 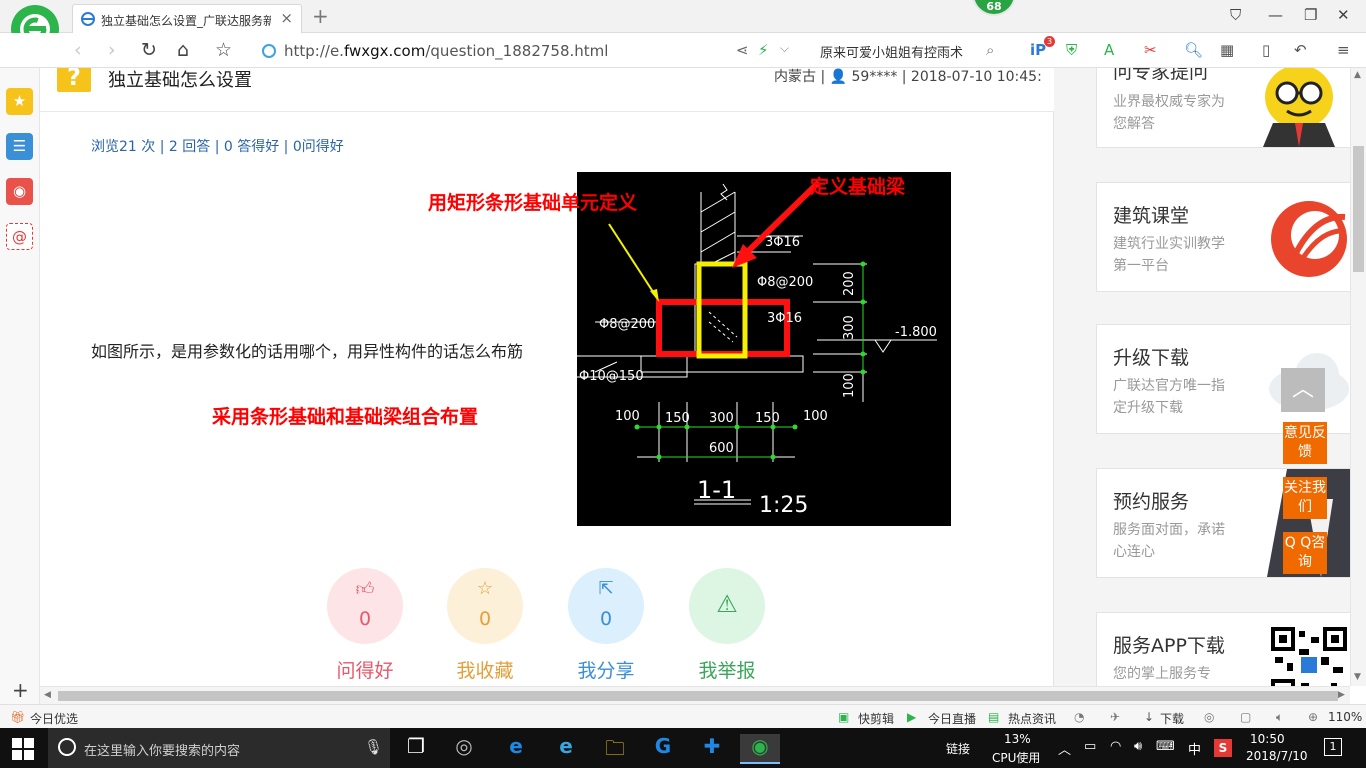 What do you see at coordinates (1305, 553) in the screenshot?
I see `qq-consult-button: Q Q咨询` at bounding box center [1305, 553].